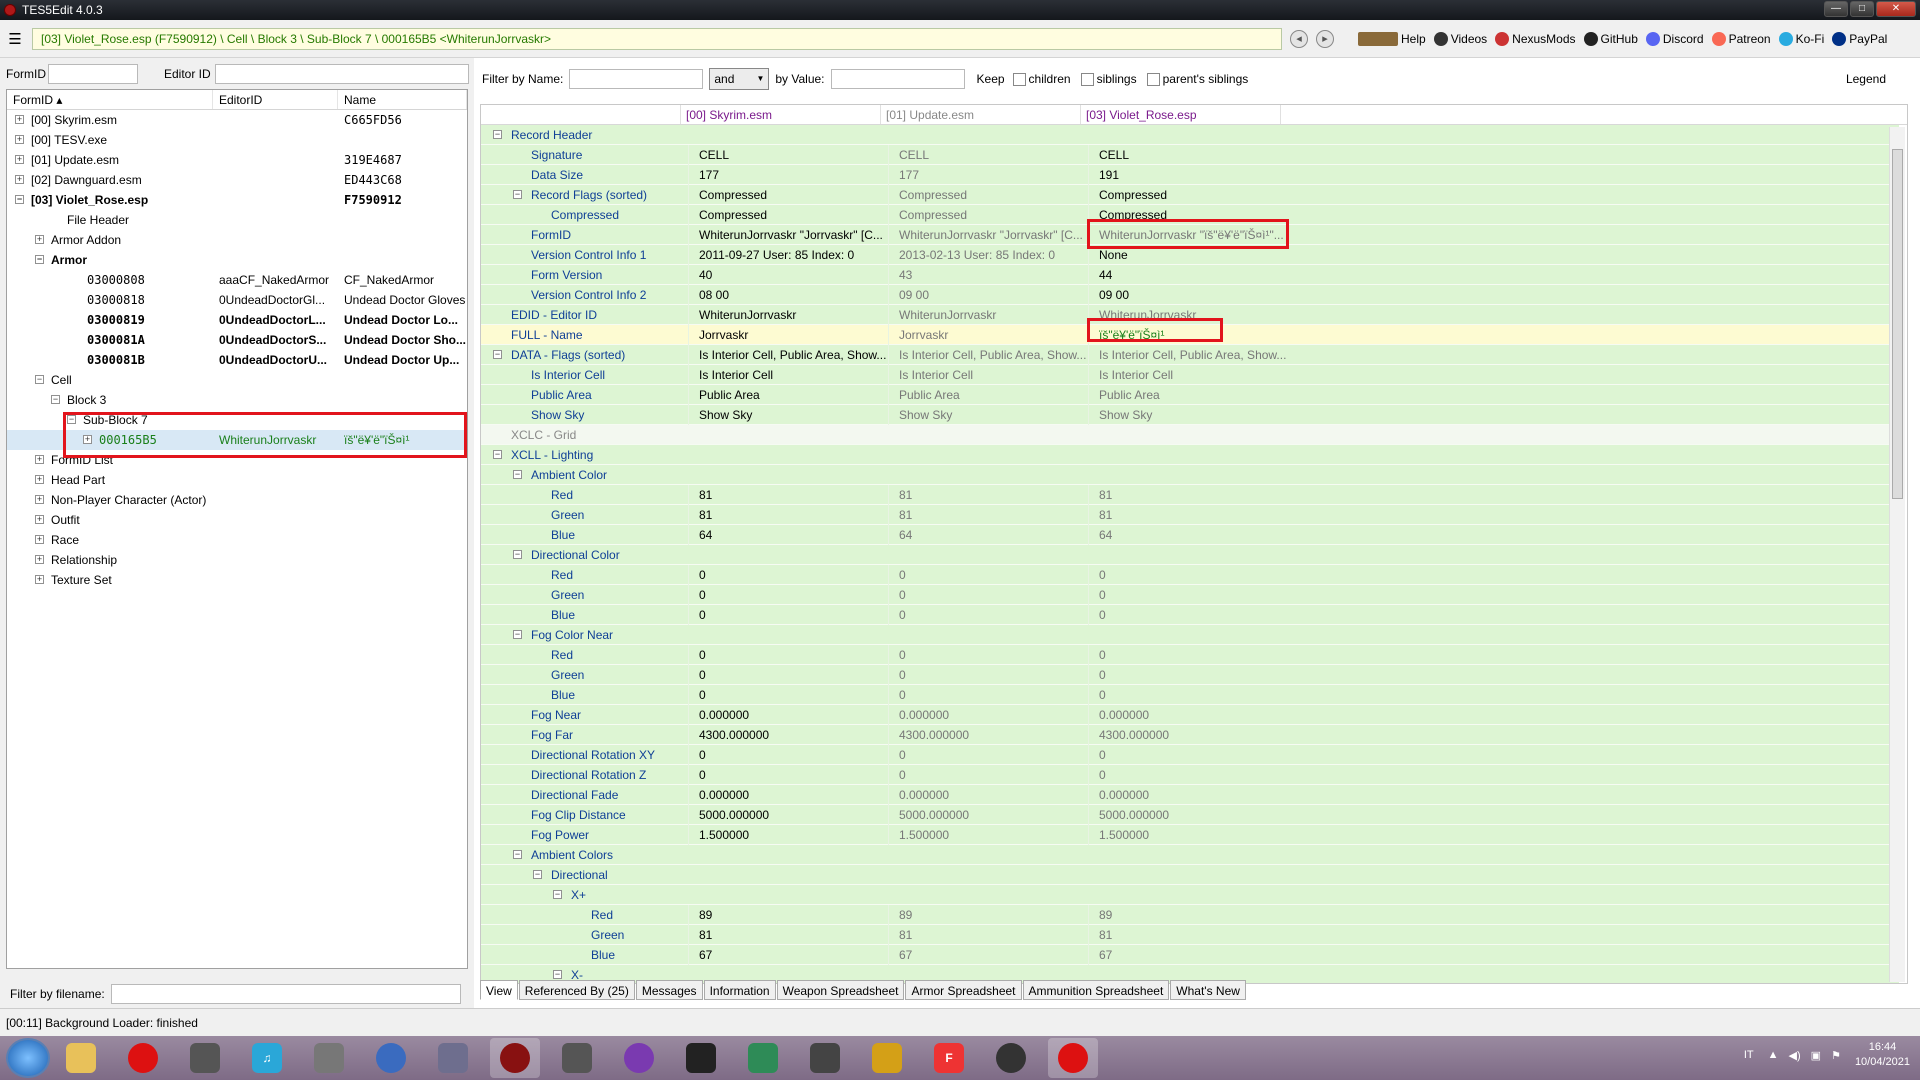  I want to click on editorid-input, so click(341, 74).